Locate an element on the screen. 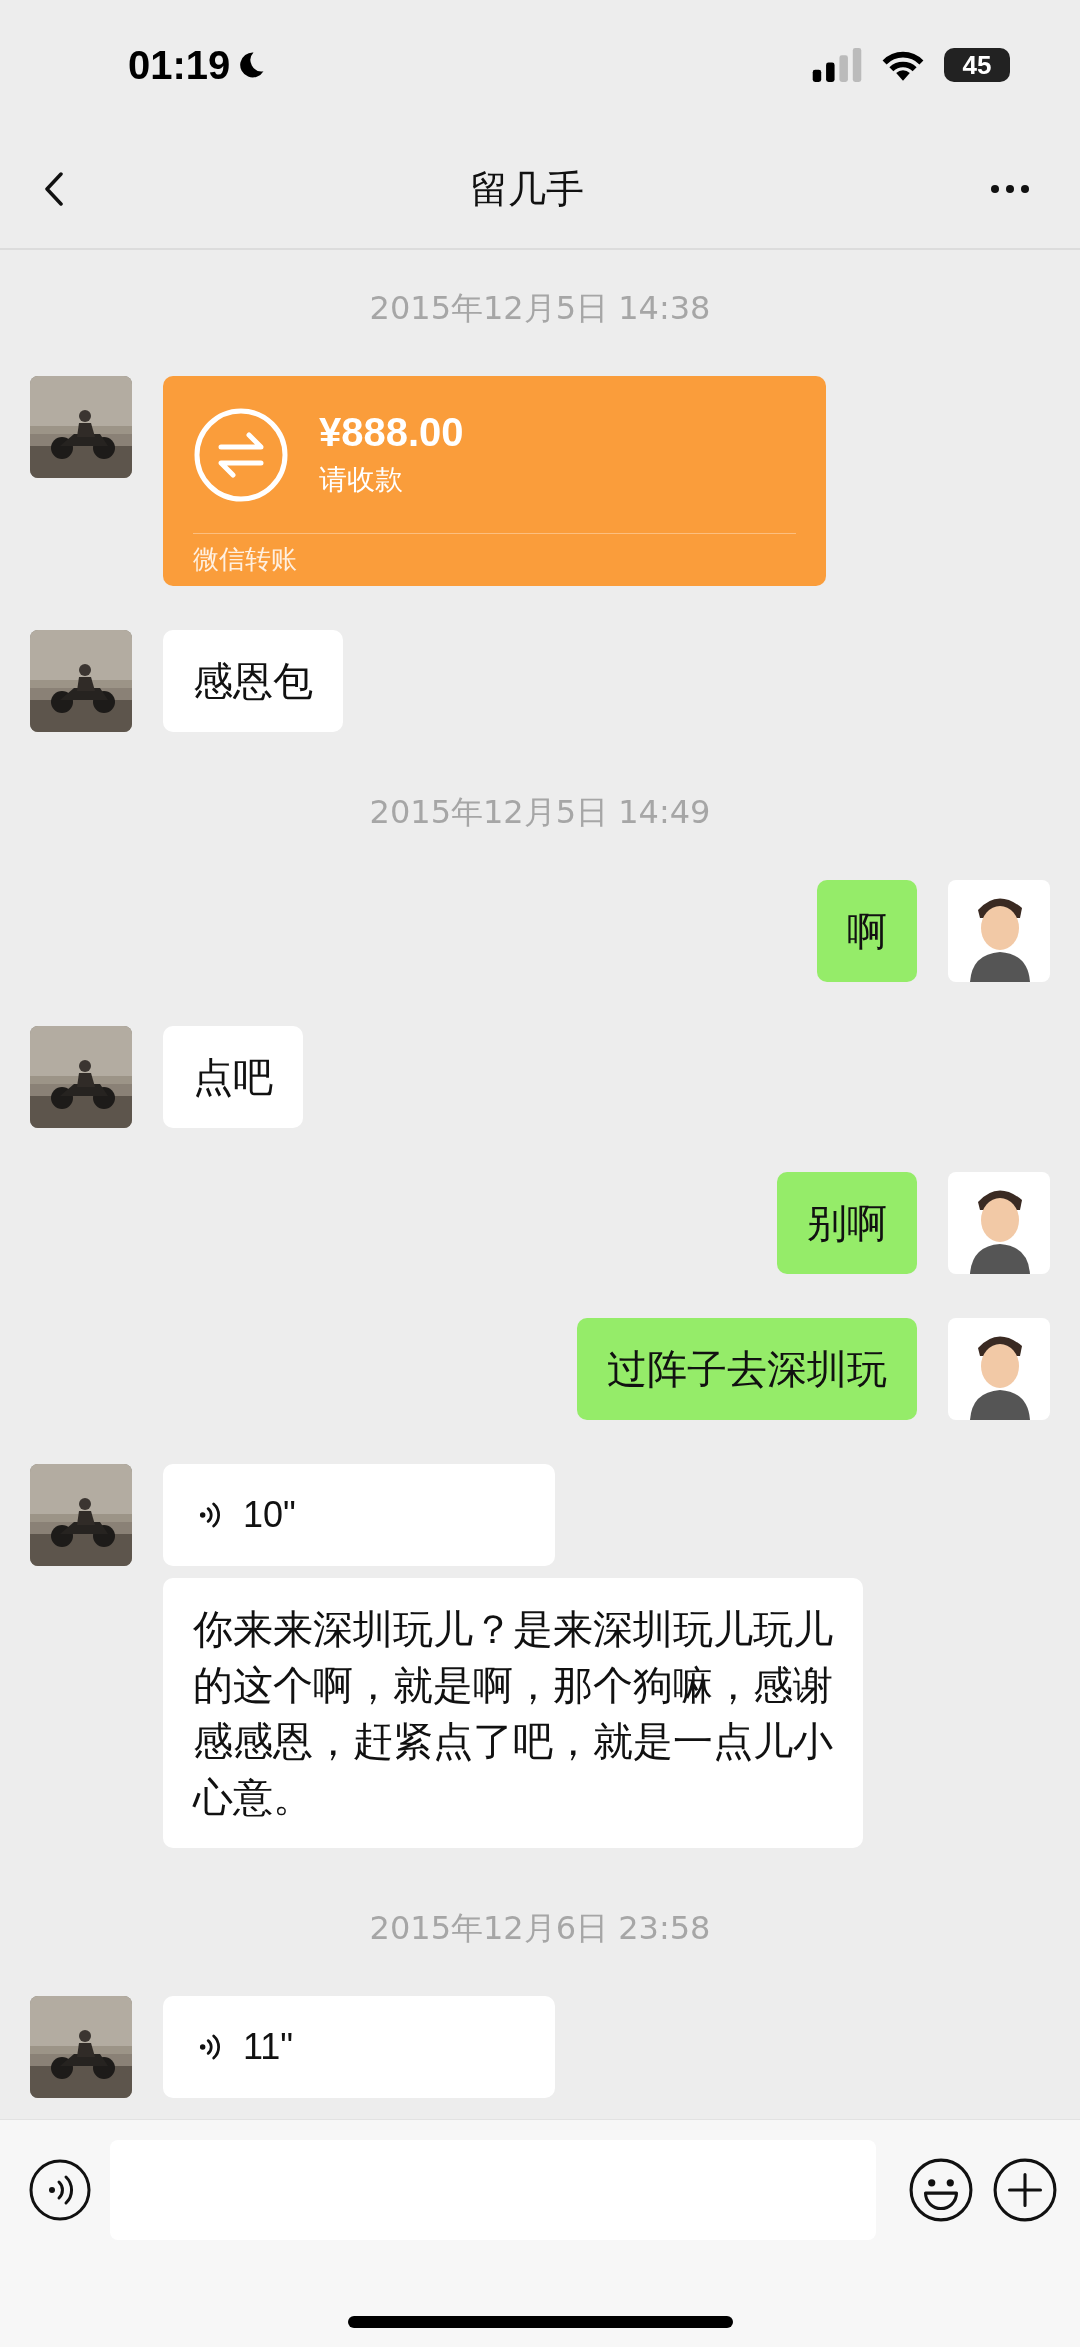  back-icon is located at coordinates (54, 189).